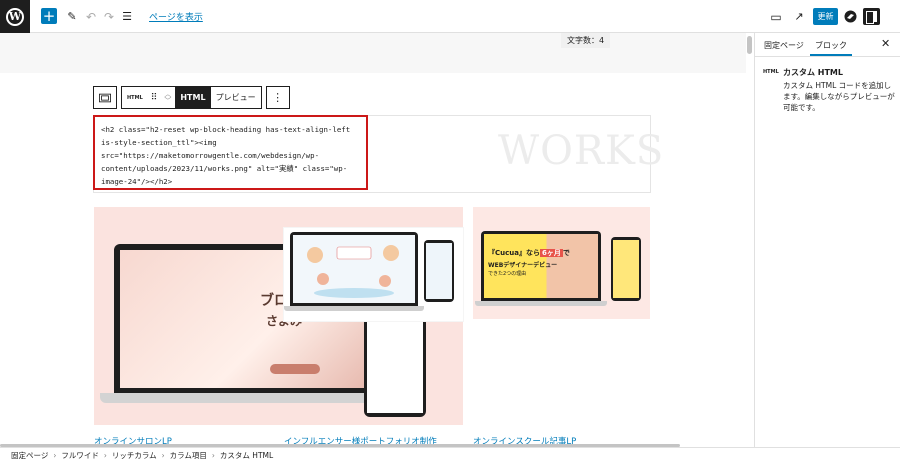  Describe the element at coordinates (581, 151) in the screenshot. I see `works-heading-image-text: WORKS` at that location.